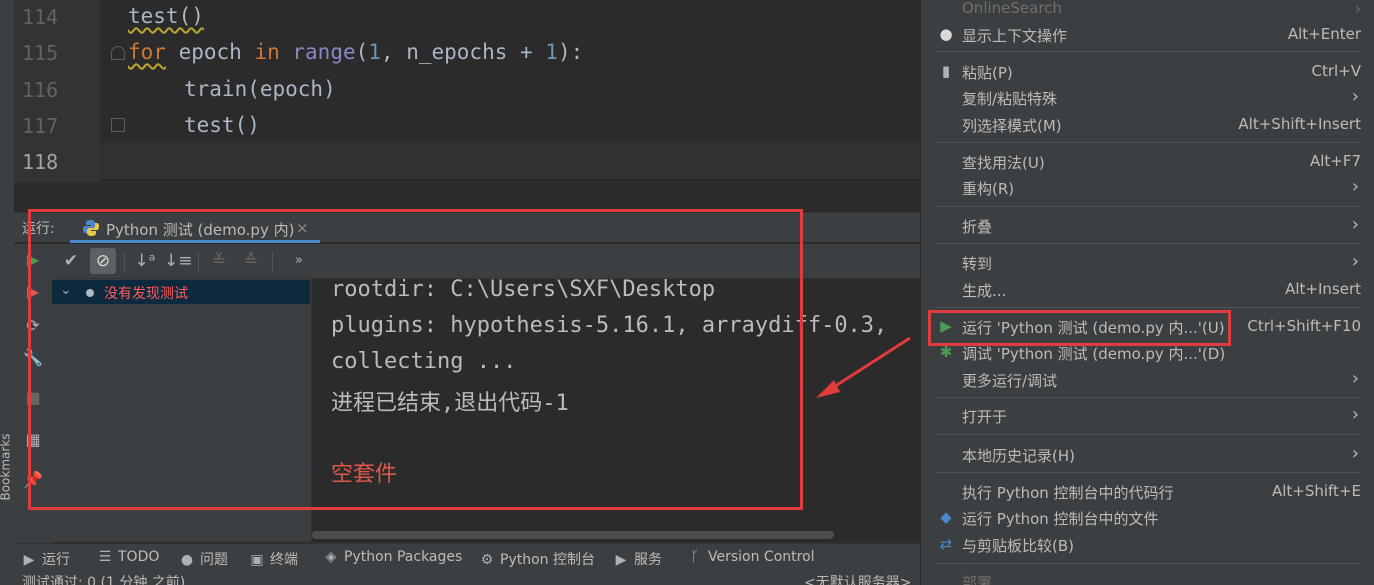 The image size is (1374, 585). What do you see at coordinates (1147, 577) in the screenshot?
I see `menu-item-deployment: 部署` at bounding box center [1147, 577].